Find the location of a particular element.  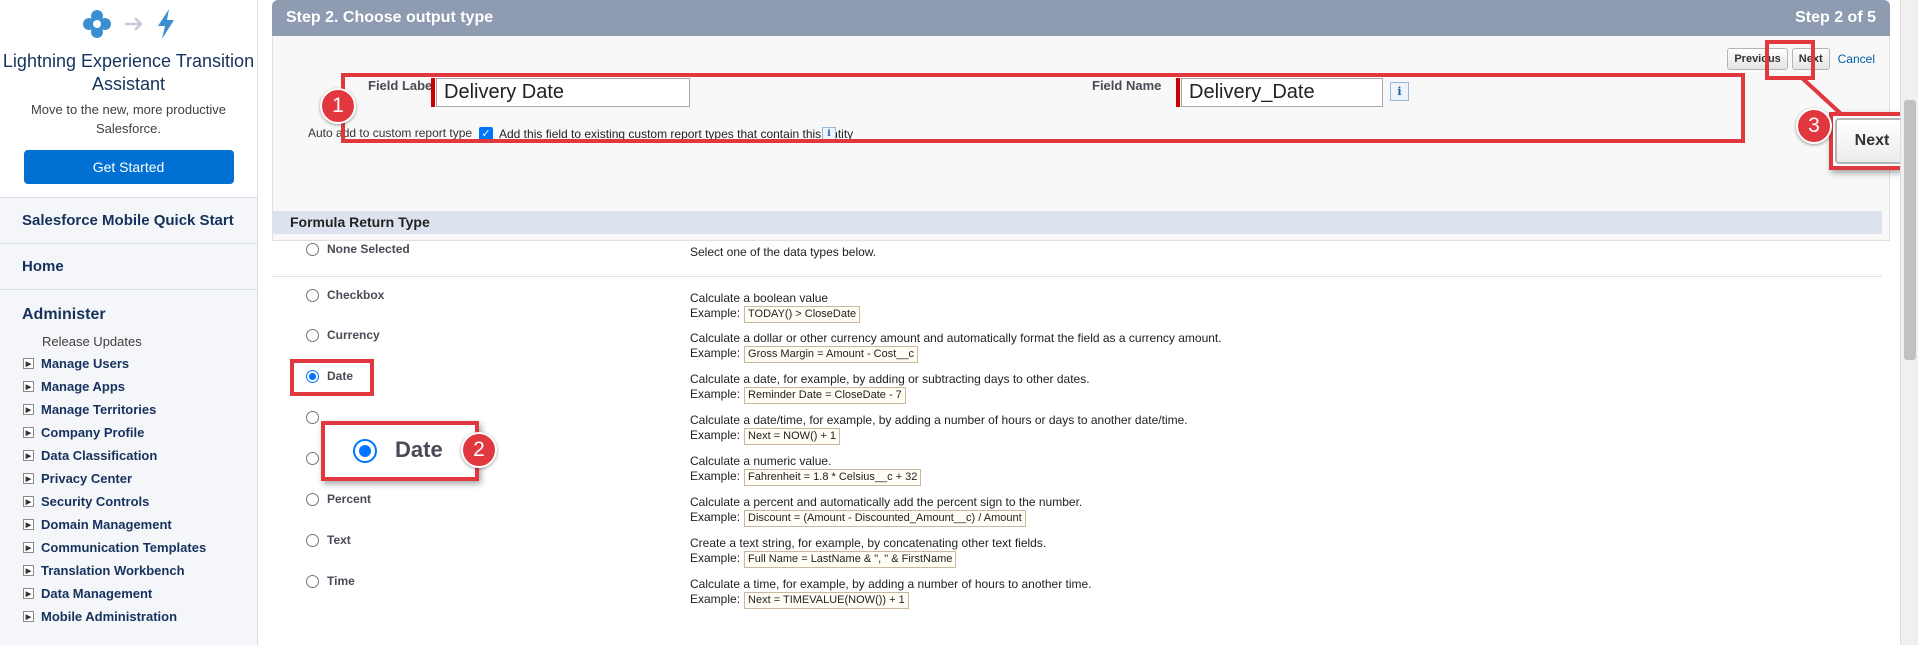

return-type-example: Example: Next = TIMEVALUE(NOW()) + 1 is located at coordinates (799, 600).